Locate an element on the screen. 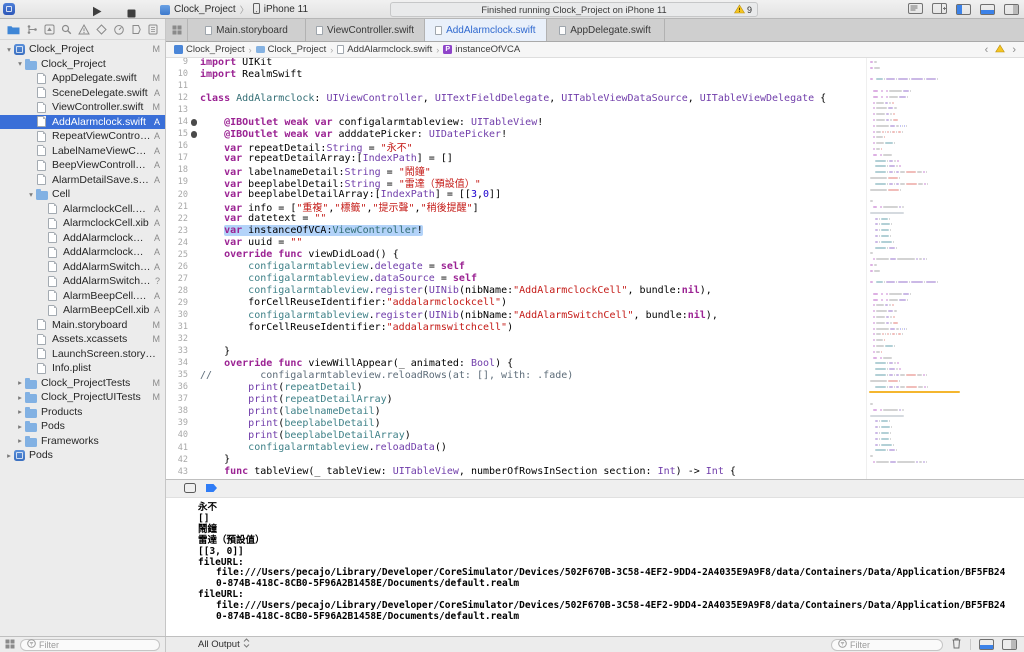 The image size is (1024, 652). line-number: 11 is located at coordinates (182, 86).